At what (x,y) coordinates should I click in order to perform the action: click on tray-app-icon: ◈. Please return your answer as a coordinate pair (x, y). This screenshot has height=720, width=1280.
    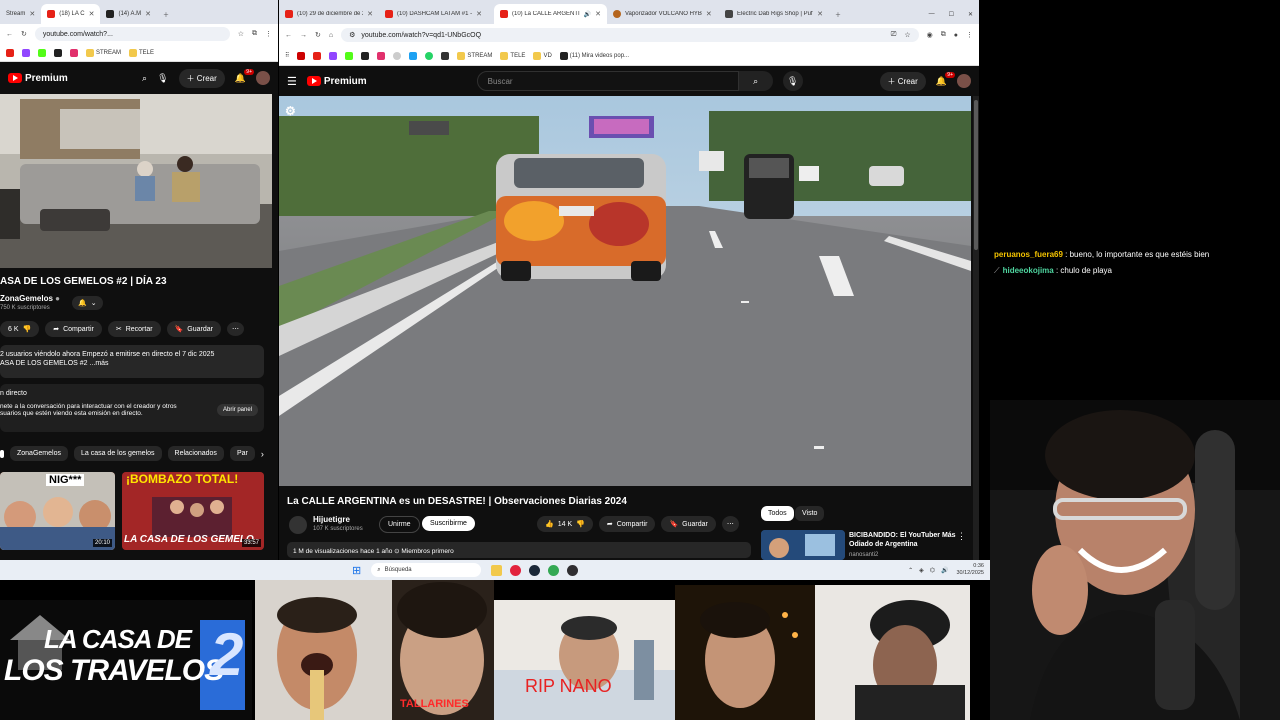
    Looking at the image, I should click on (921, 570).